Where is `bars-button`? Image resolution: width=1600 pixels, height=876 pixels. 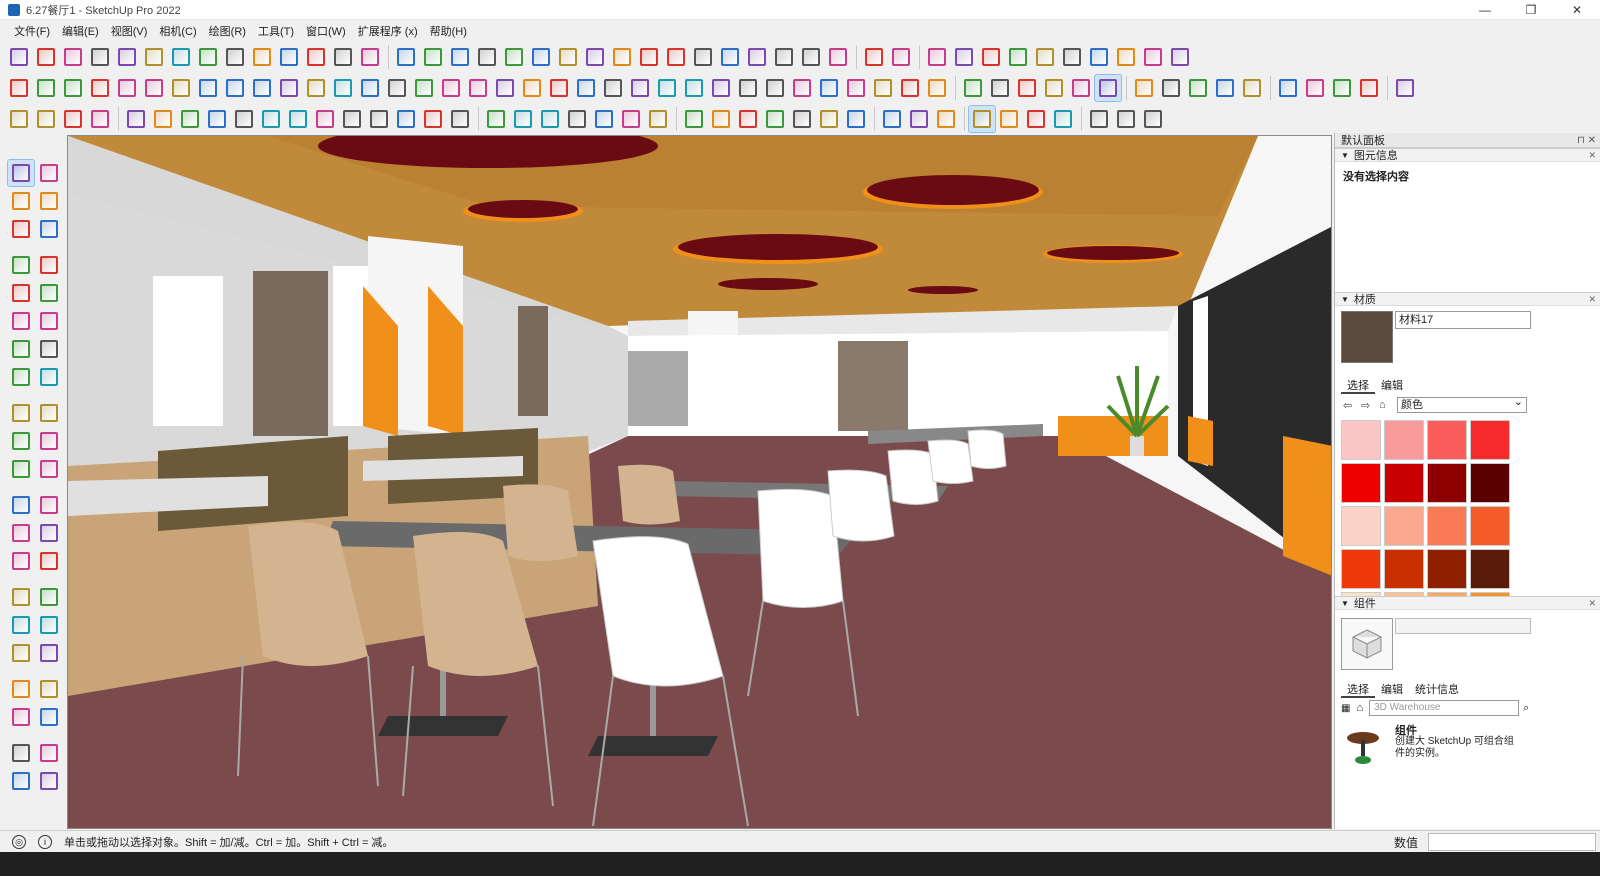
bars-button is located at coordinates (100, 119).